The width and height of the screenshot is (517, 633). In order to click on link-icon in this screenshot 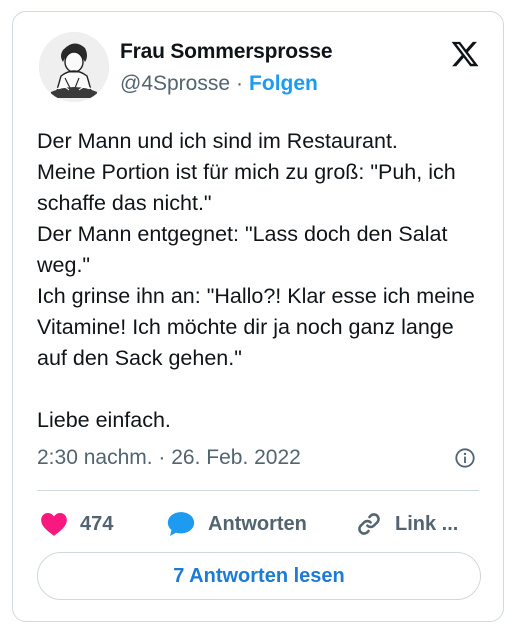, I will do `click(369, 524)`.